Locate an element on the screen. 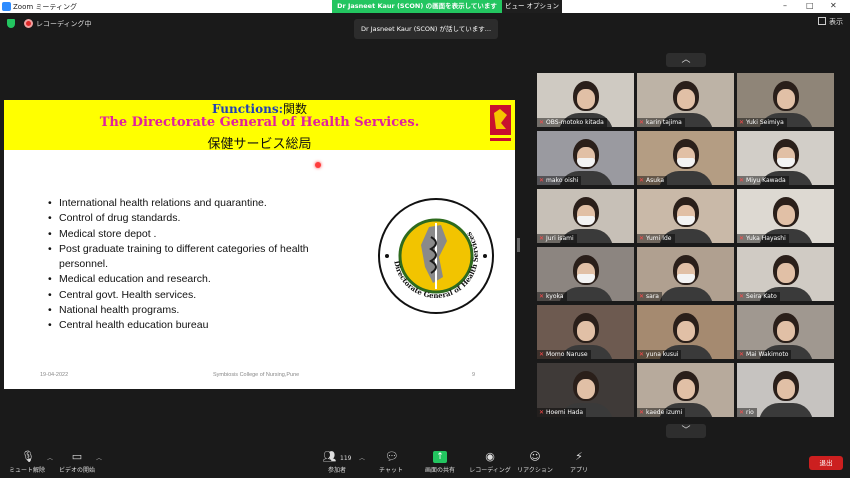  participant-tile: ✕ Hoemi Hada is located at coordinates (585, 390).